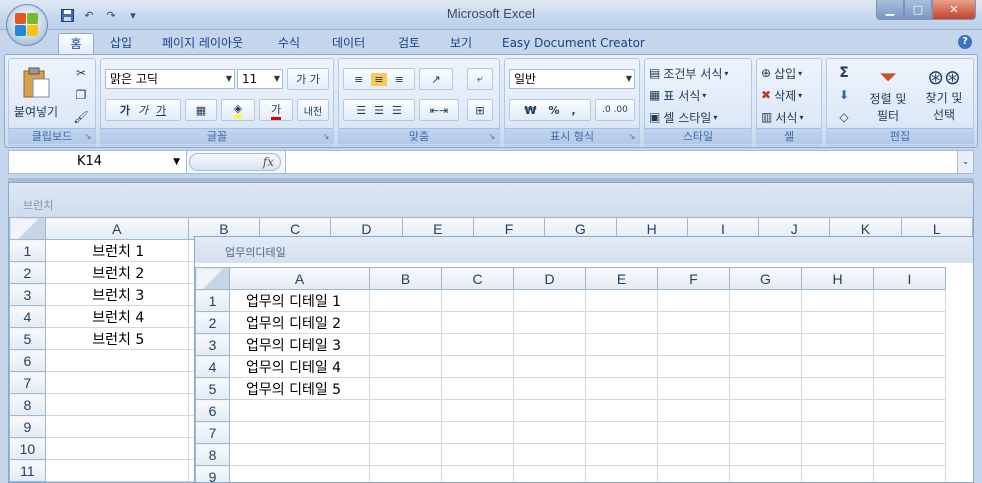 Image resolution: width=982 pixels, height=483 pixels. What do you see at coordinates (844, 73) in the screenshot?
I see `autosum-button: Σ` at bounding box center [844, 73].